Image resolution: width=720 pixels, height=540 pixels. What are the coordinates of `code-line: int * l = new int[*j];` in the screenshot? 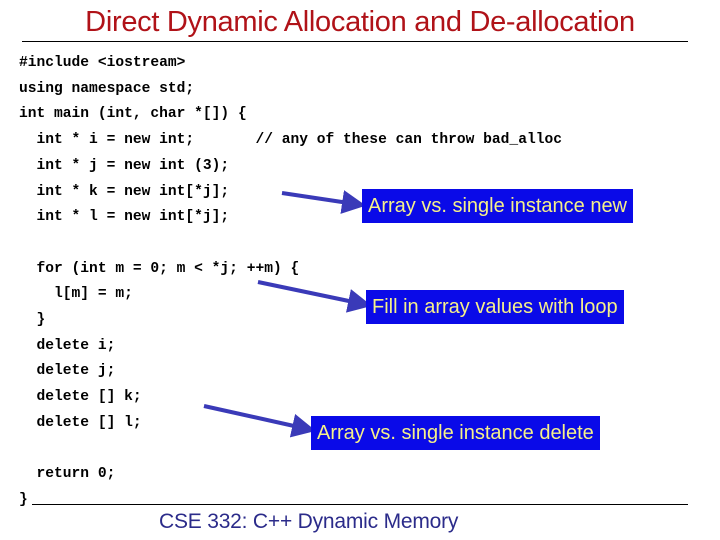 It's located at (124, 217).